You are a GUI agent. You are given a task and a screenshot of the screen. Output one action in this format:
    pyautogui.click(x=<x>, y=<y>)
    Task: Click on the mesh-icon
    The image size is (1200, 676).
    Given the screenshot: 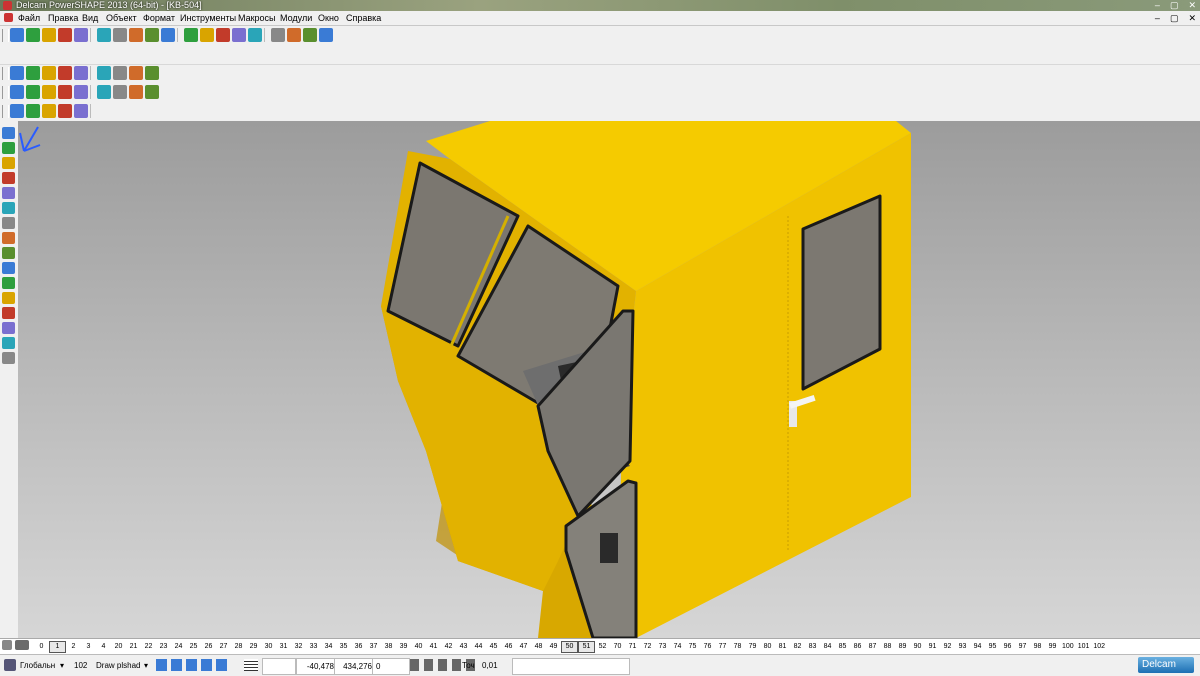 What is the action you would take?
    pyautogui.click(x=8, y=253)
    